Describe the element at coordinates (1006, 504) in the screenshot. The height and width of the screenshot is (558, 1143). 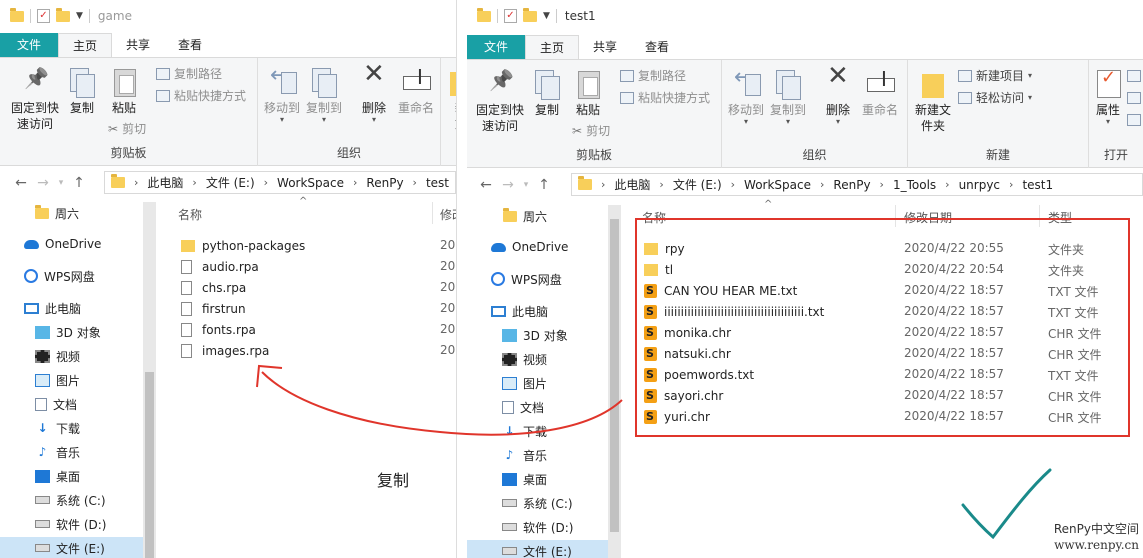
I see `checkmark-icon` at that location.